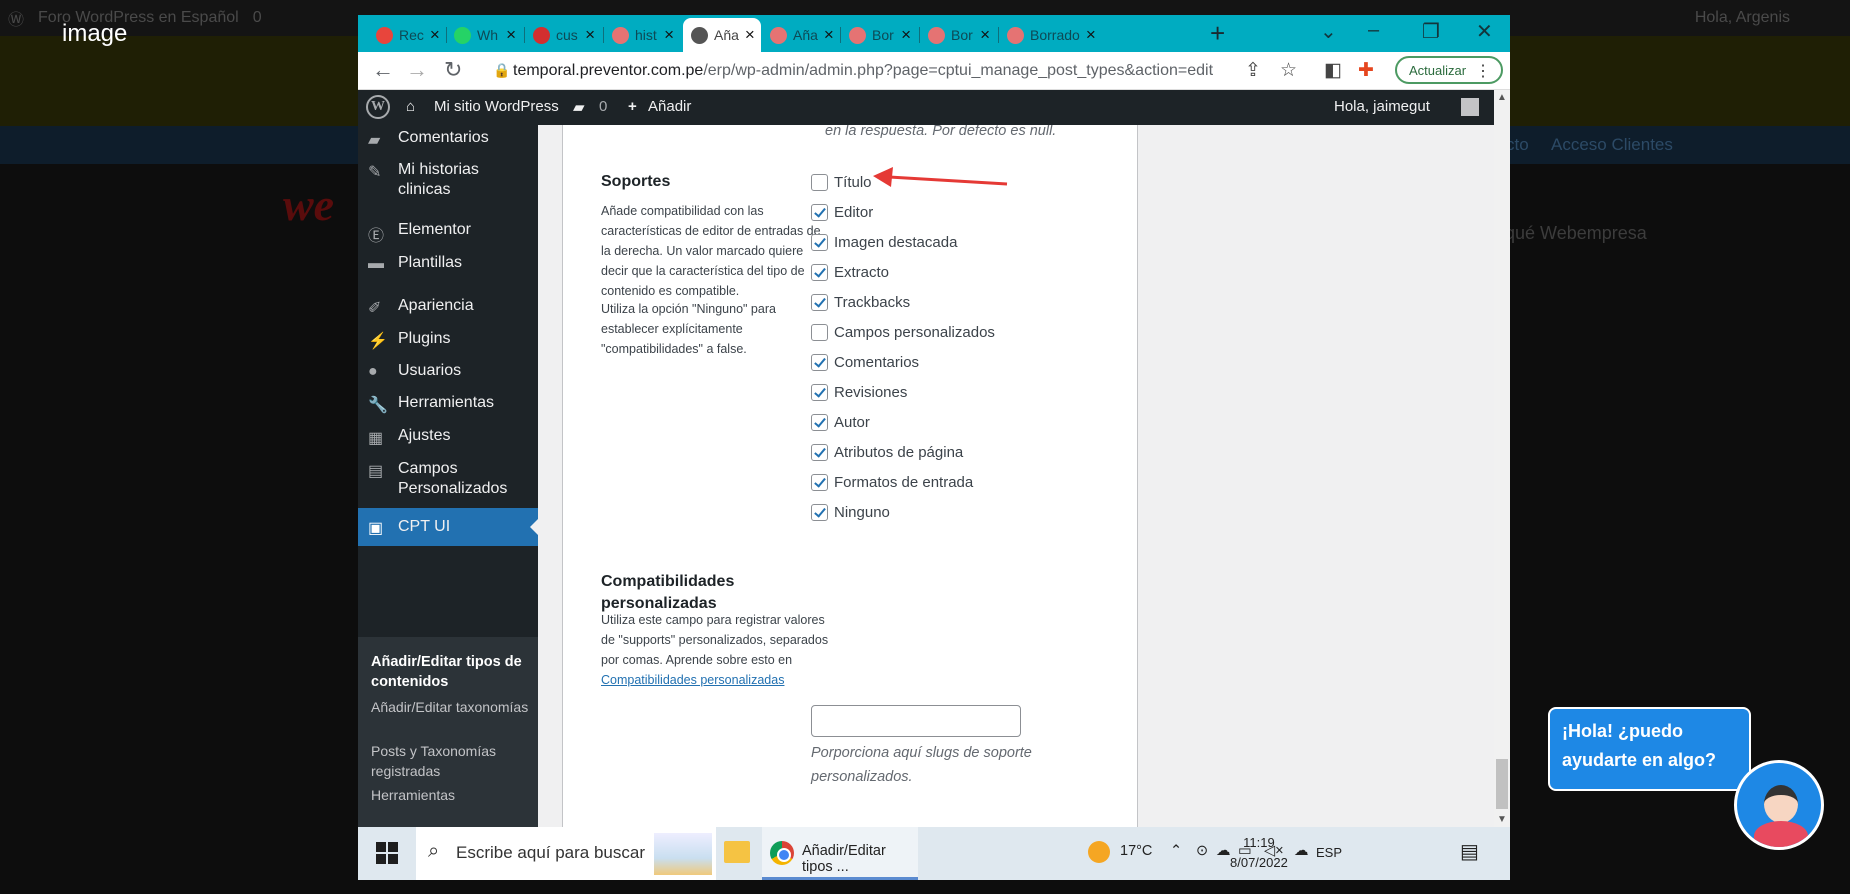  What do you see at coordinates (668, 592) in the screenshot?
I see `custom-supports-title: Compatibilidades personalizadas` at bounding box center [668, 592].